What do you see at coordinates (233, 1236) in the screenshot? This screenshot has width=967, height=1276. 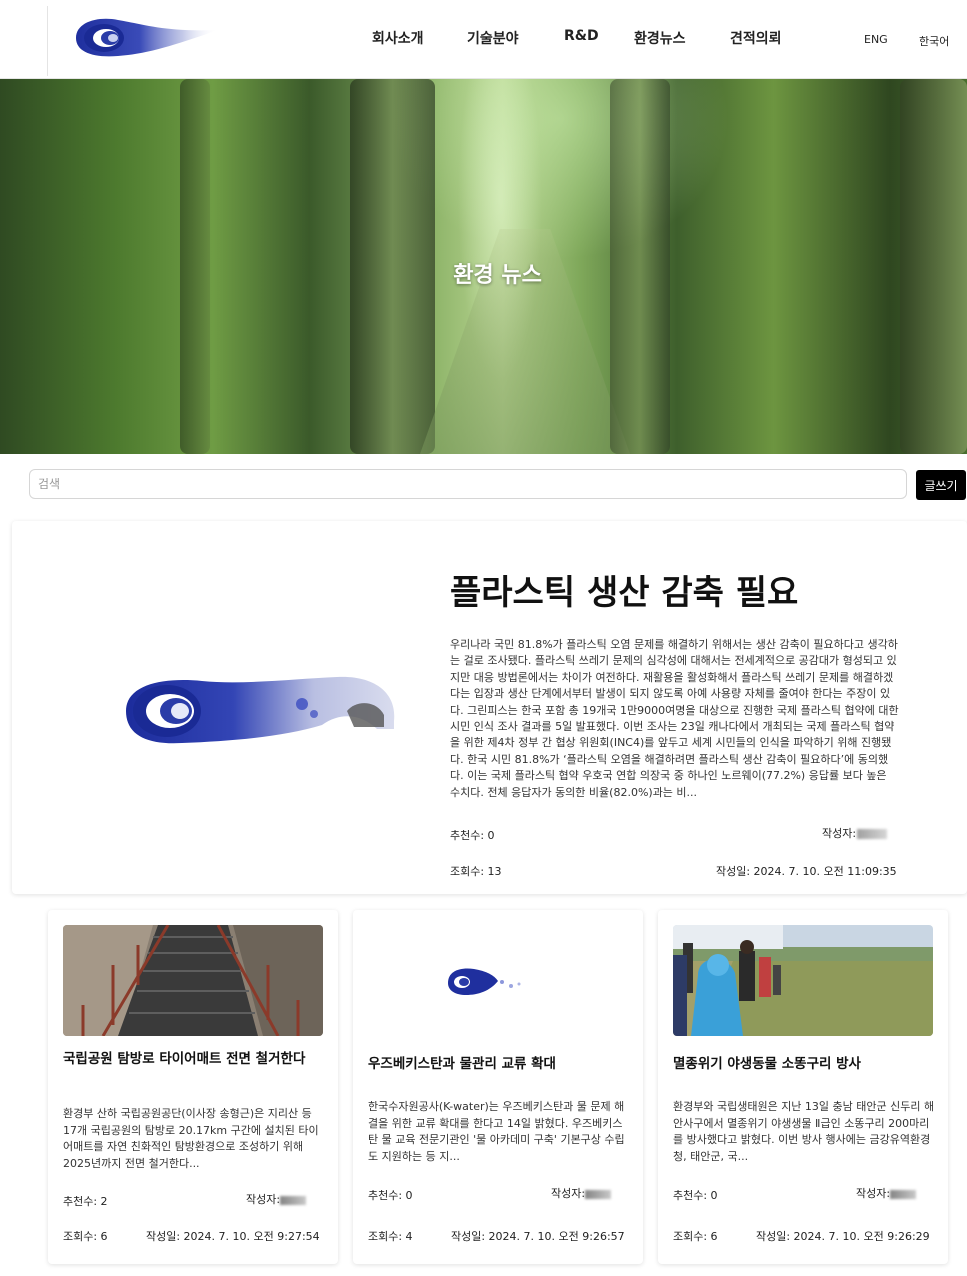 I see `card-date: 작성일: 2024. 7. 10. 오전 9:27:54` at bounding box center [233, 1236].